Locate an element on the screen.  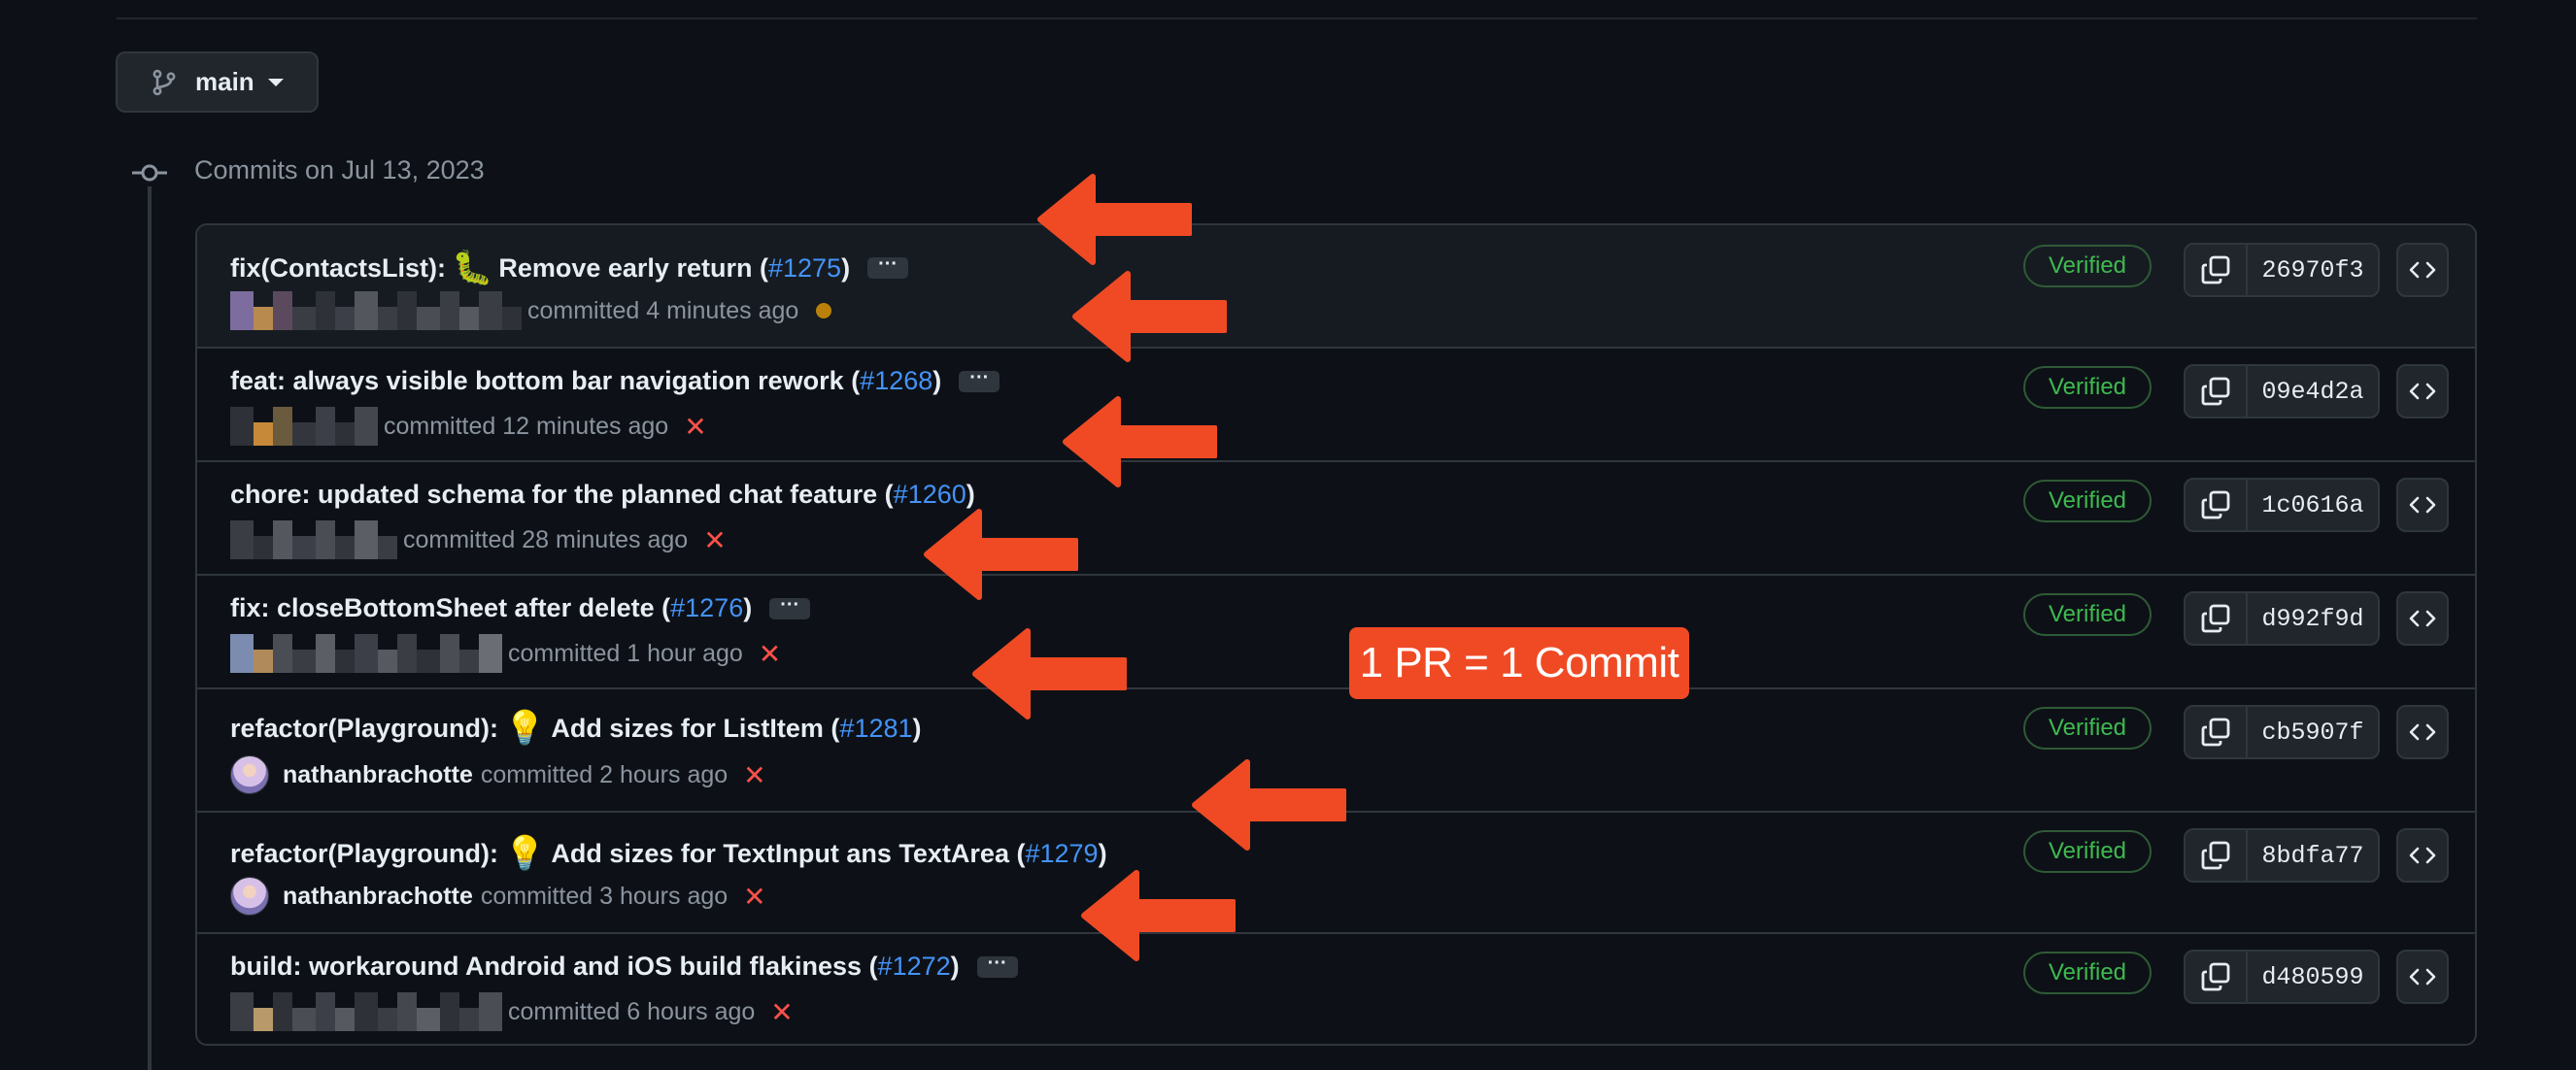
chevron-down-icon is located at coordinates (275, 82).